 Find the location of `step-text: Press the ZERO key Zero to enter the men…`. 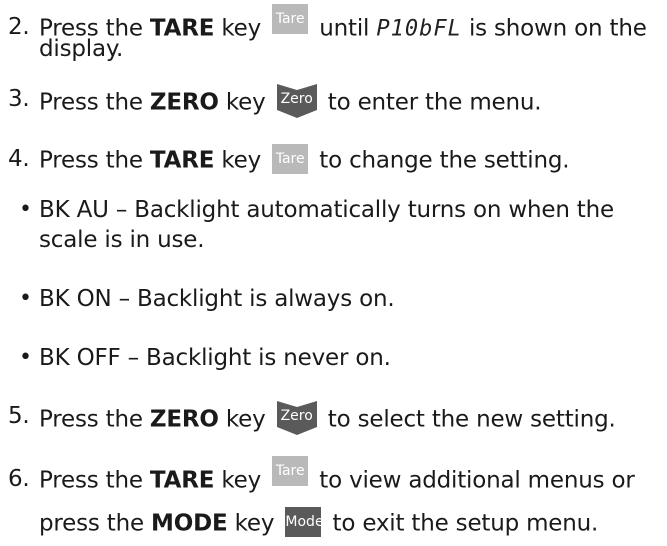

step-text: Press the ZERO key Zero to enter the men… is located at coordinates (290, 102).